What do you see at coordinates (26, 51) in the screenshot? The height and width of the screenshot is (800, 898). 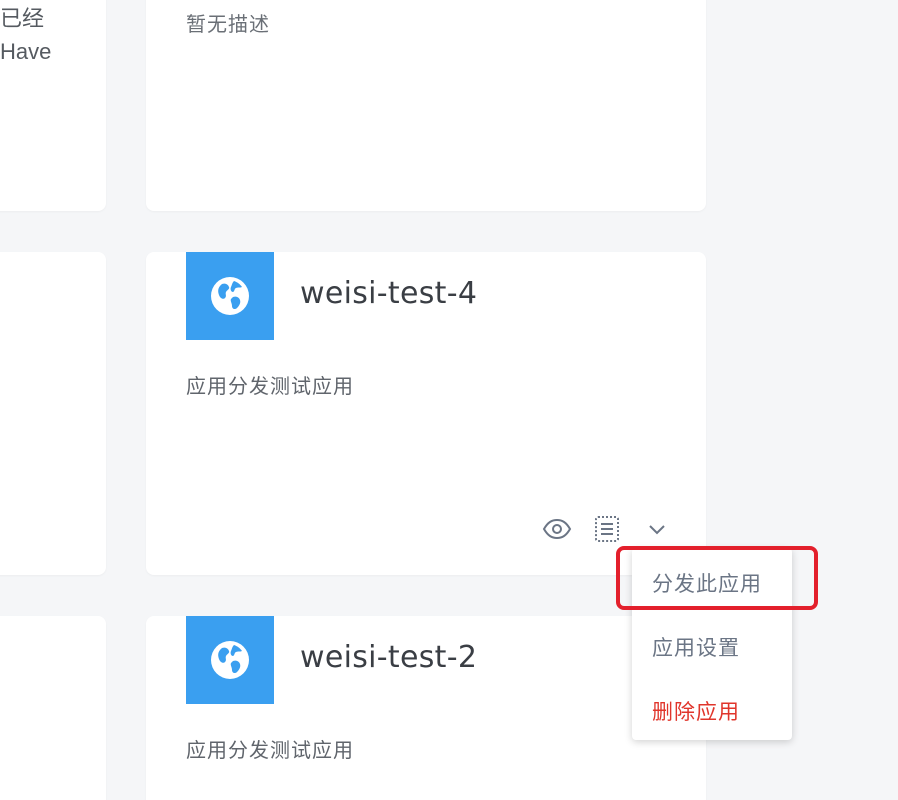 I see `left-card-text-line2: Have` at bounding box center [26, 51].